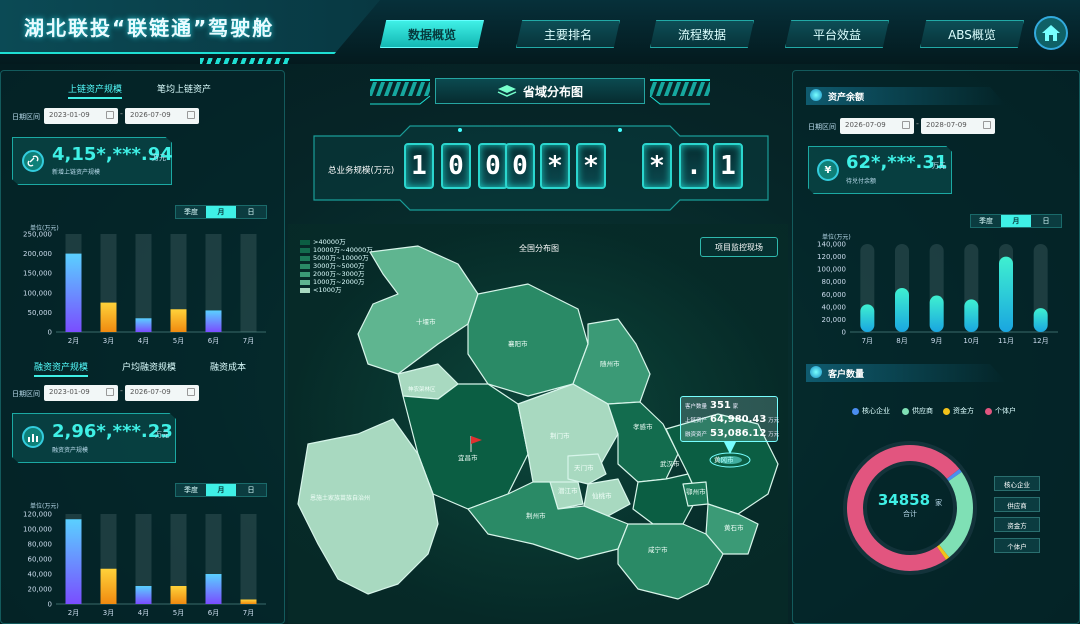  Describe the element at coordinates (70, 450) in the screenshot. I see `financing-metric-caption: 融资资产规模` at that location.